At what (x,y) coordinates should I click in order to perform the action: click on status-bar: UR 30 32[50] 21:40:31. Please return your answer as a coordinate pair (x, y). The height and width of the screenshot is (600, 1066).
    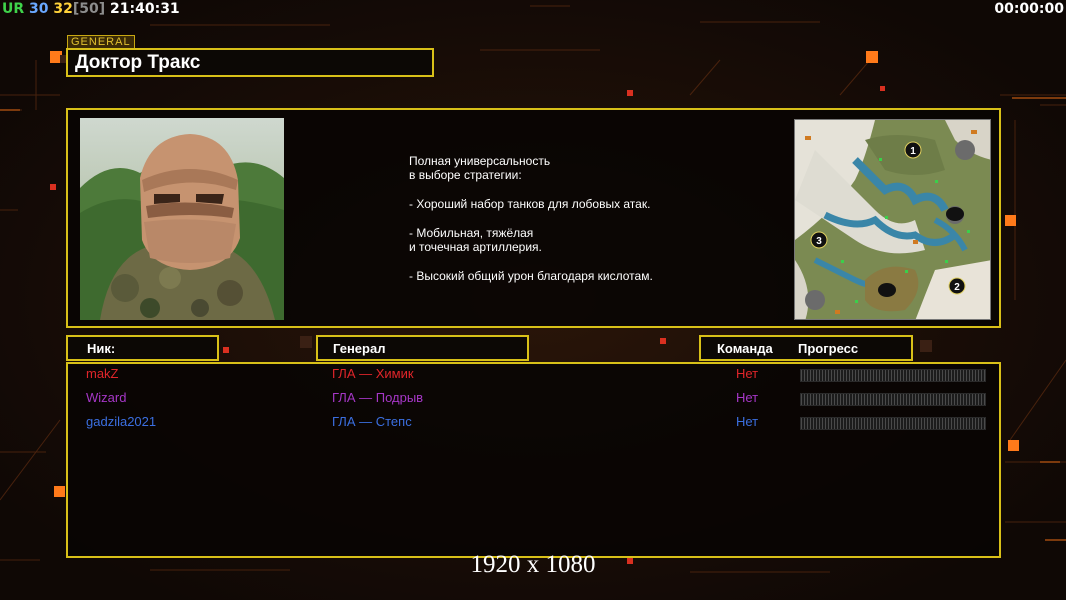
    Looking at the image, I should click on (91, 9).